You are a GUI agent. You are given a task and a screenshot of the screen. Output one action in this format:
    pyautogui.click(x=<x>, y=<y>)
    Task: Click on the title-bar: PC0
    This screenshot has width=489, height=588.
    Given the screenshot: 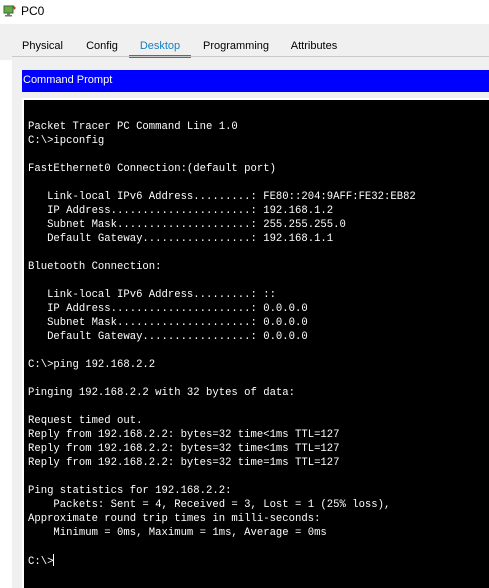 What is the action you would take?
    pyautogui.click(x=244, y=12)
    